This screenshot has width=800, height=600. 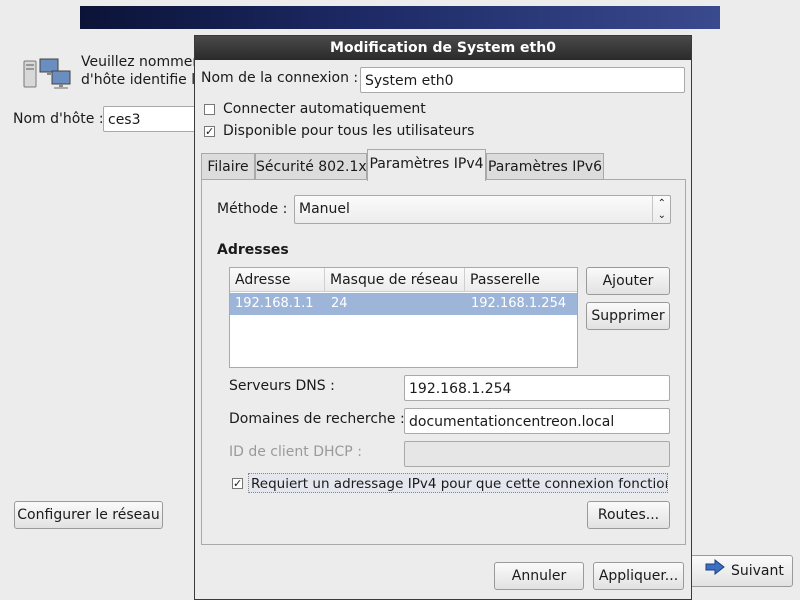 I want to click on all-users-checkbox: ✓, so click(x=209, y=131).